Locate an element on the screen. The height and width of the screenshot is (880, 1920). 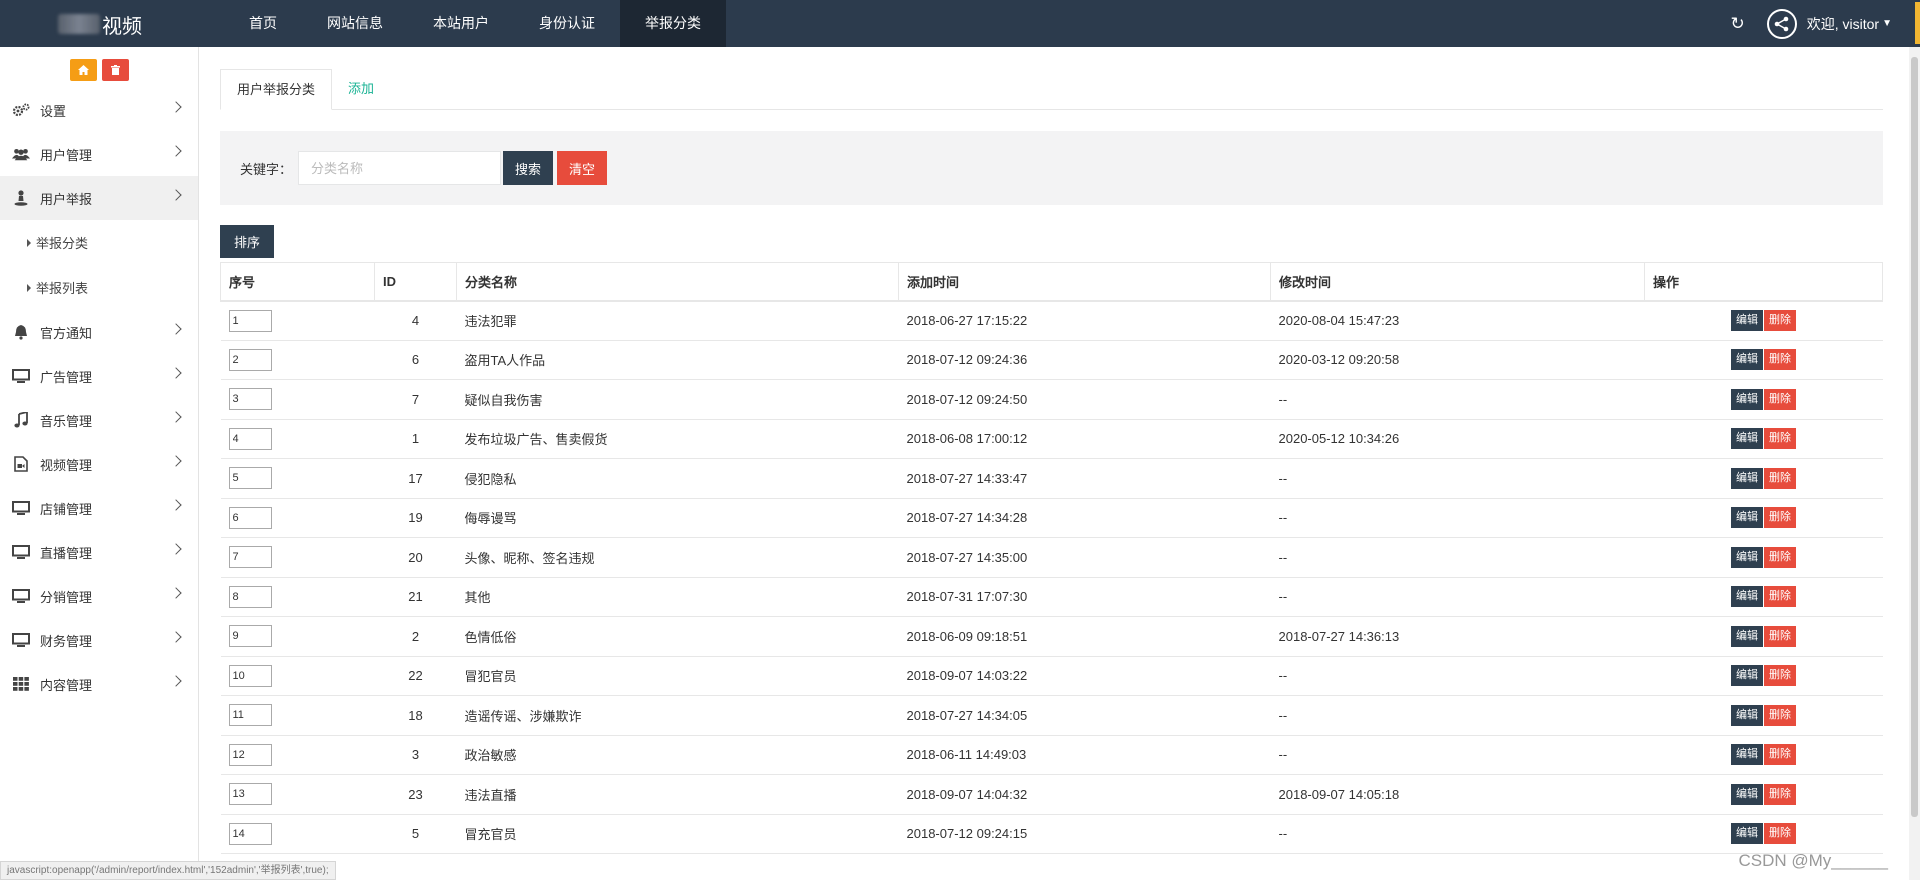
scrollbar is located at coordinates (1914, 463).